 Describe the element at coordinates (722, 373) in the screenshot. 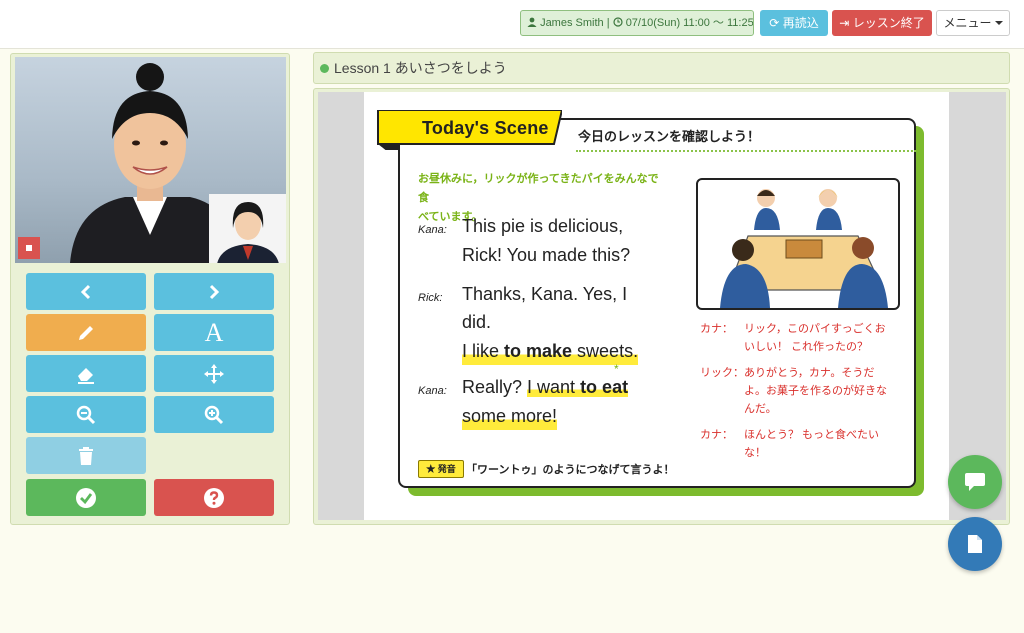

I see `translation-speaker: リック：` at that location.